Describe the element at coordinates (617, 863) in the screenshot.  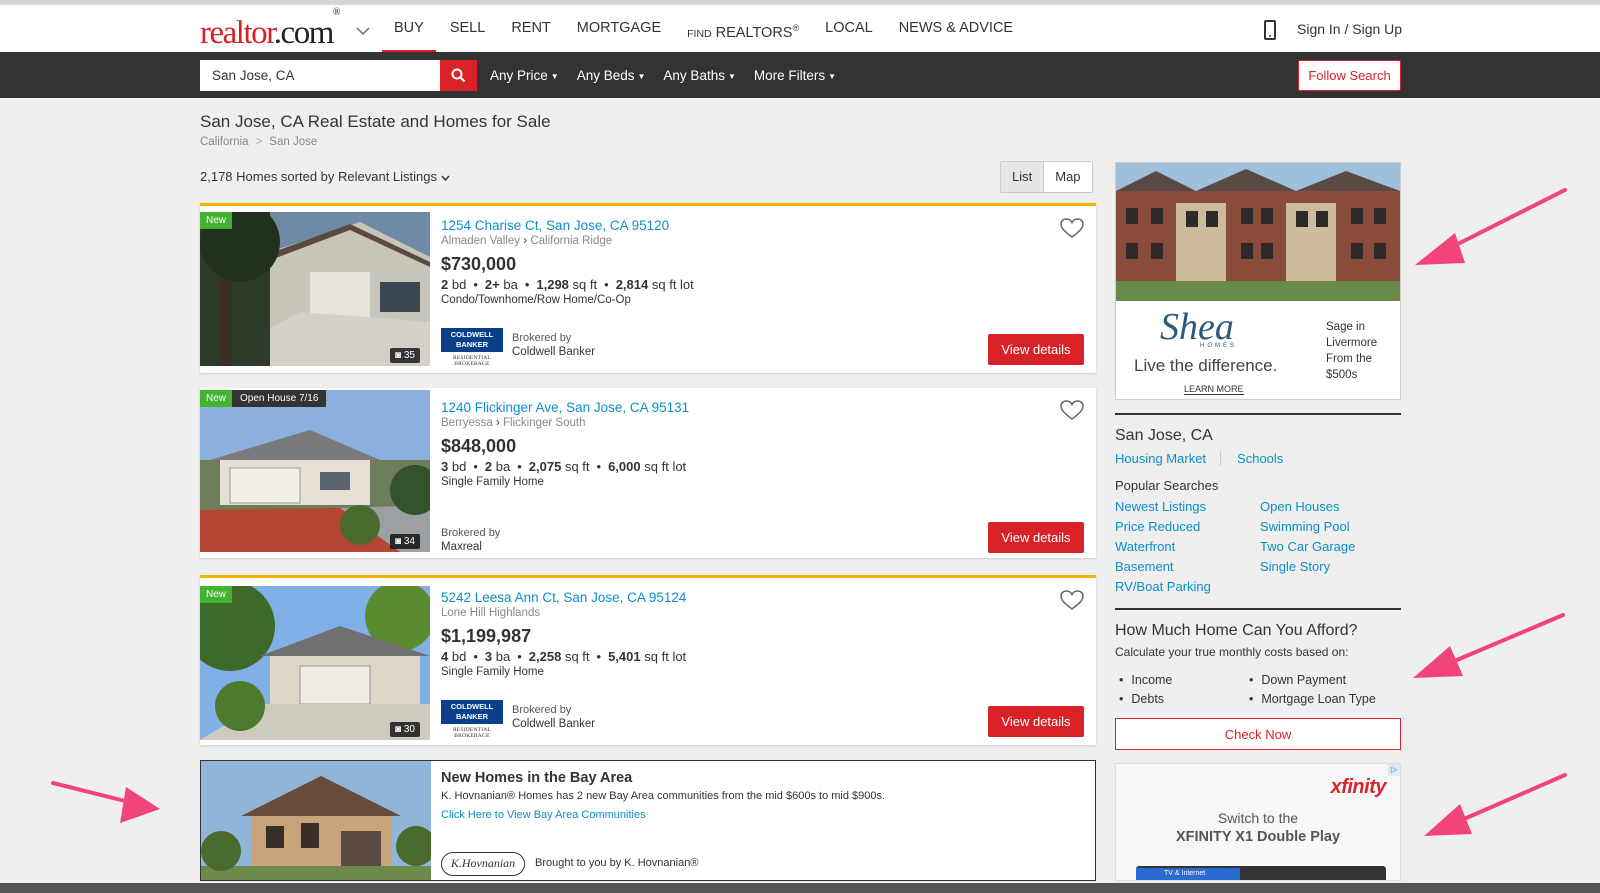
I see `ad-sponsor-text: Brought to you by K. Hovnanian®` at that location.